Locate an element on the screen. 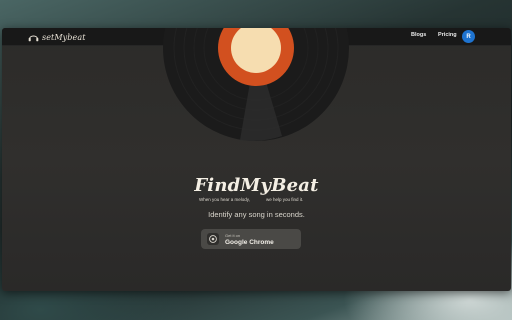 Image resolution: width=512 pixels, height=320 pixels. hero-subtitle: Identify any song in seconds. is located at coordinates (256, 214).